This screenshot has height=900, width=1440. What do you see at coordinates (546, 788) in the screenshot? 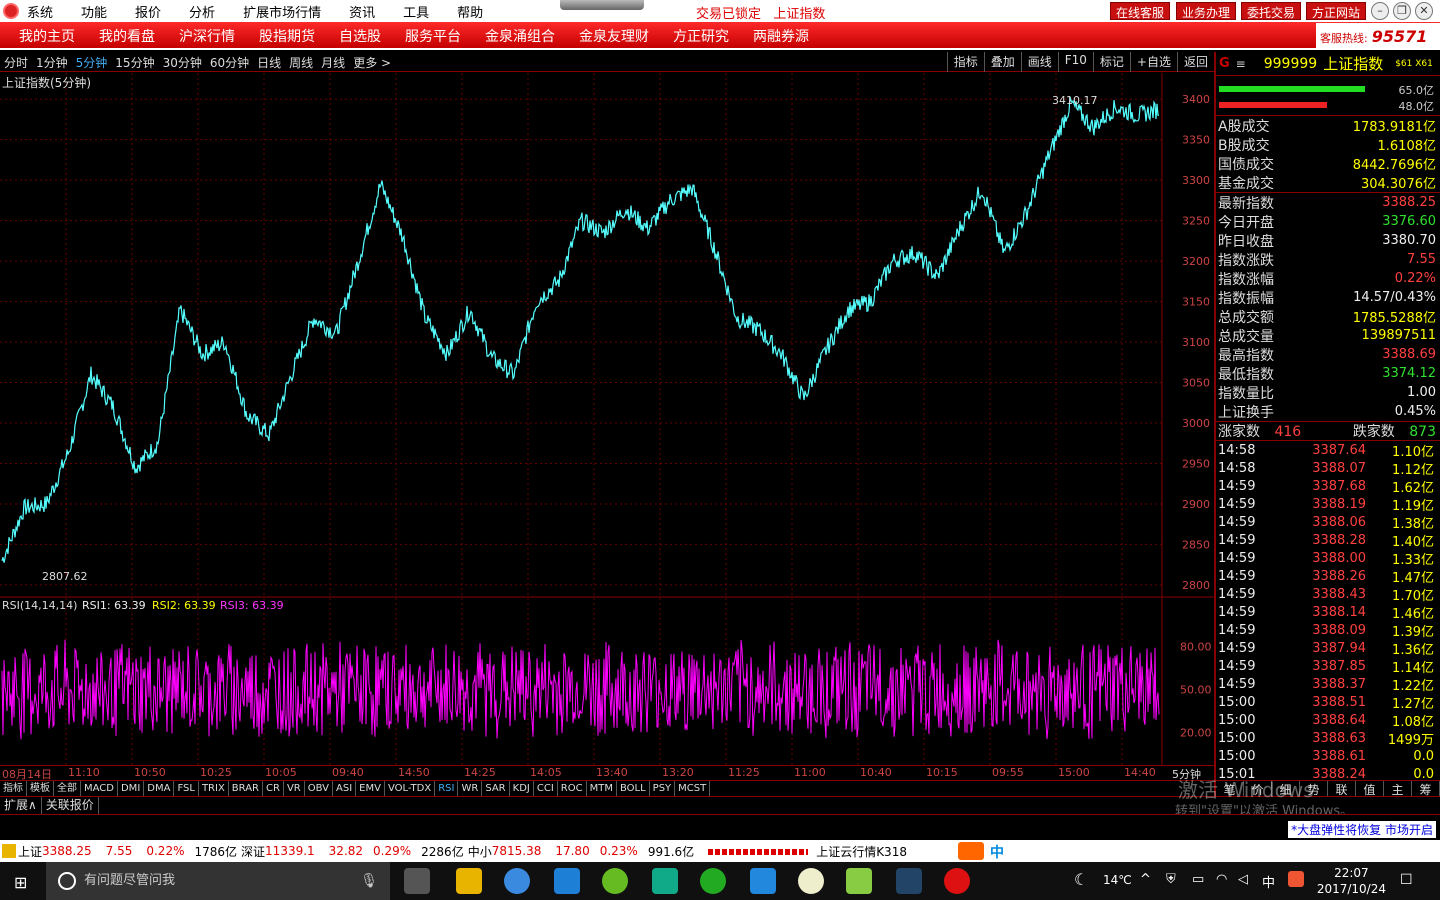
I see `indicator-tab: CCI` at bounding box center [546, 788].